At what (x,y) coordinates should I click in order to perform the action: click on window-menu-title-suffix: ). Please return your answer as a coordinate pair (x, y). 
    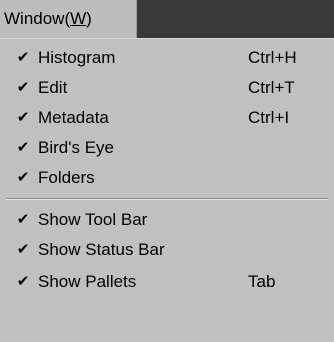
    Looking at the image, I should click on (89, 18).